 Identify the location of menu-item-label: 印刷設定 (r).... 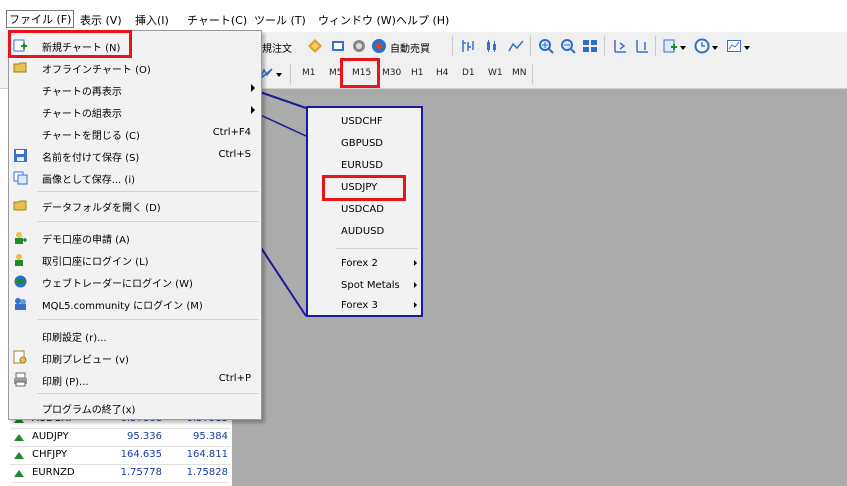
(74, 338).